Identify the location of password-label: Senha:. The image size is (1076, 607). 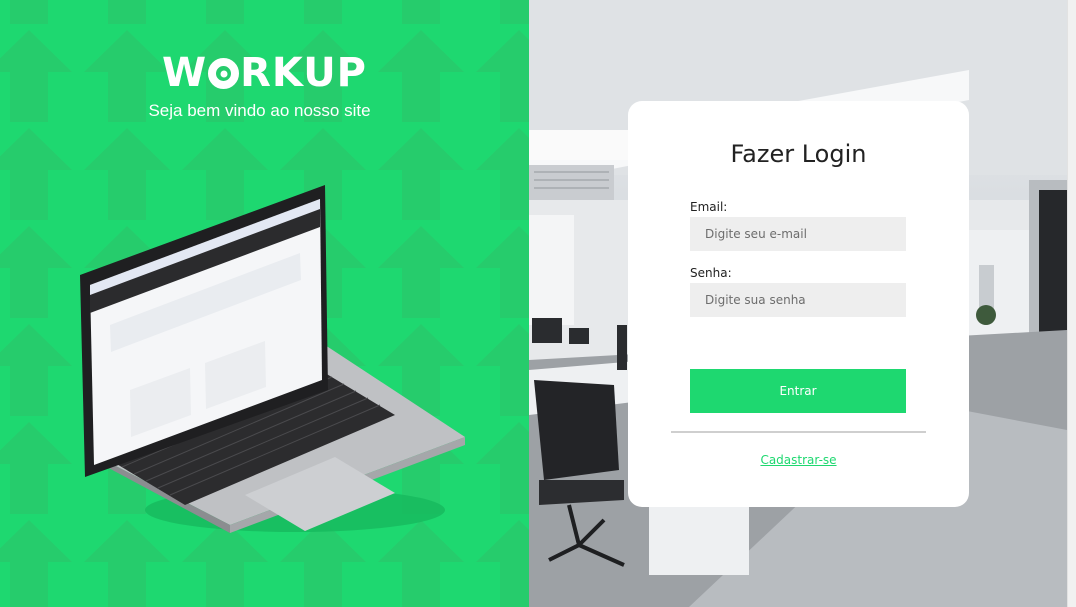
(711, 273).